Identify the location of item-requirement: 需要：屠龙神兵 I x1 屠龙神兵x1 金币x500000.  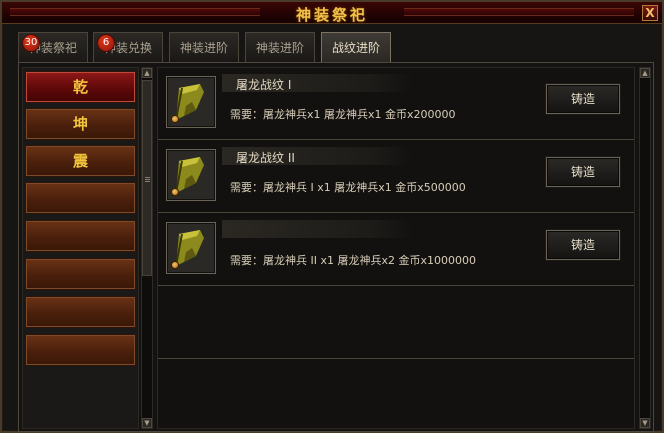
(348, 187).